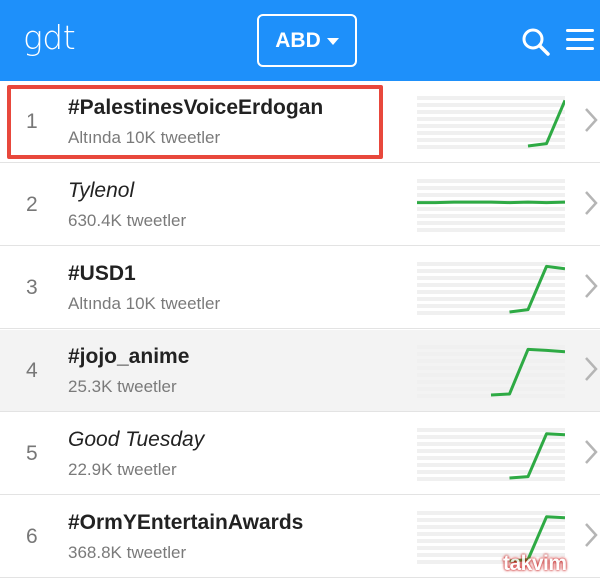 This screenshot has width=600, height=581. Describe the element at coordinates (300, 205) in the screenshot. I see `trend-row: 2 Tylenol 630.4K tweetler` at that location.